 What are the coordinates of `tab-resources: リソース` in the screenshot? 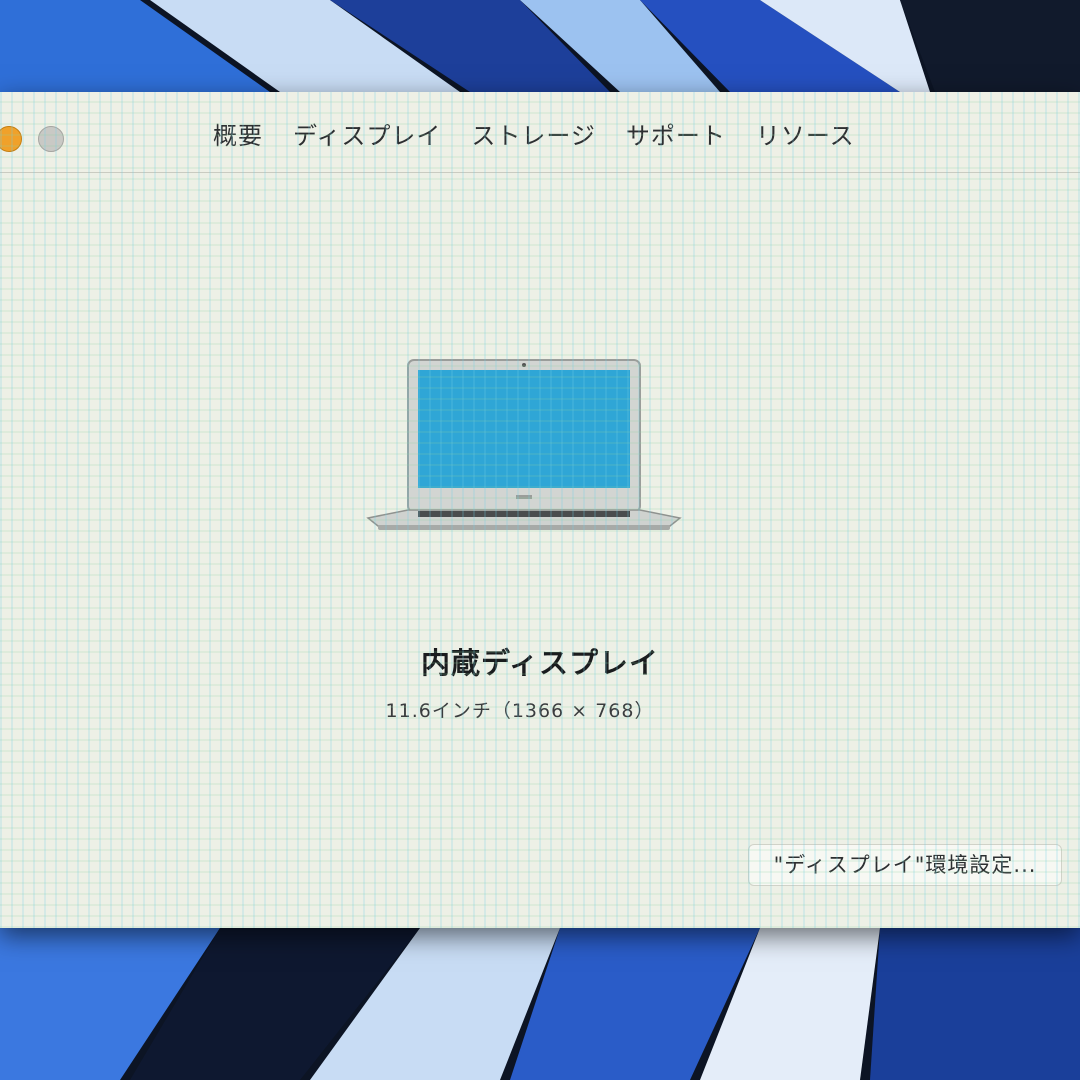 It's located at (805, 136).